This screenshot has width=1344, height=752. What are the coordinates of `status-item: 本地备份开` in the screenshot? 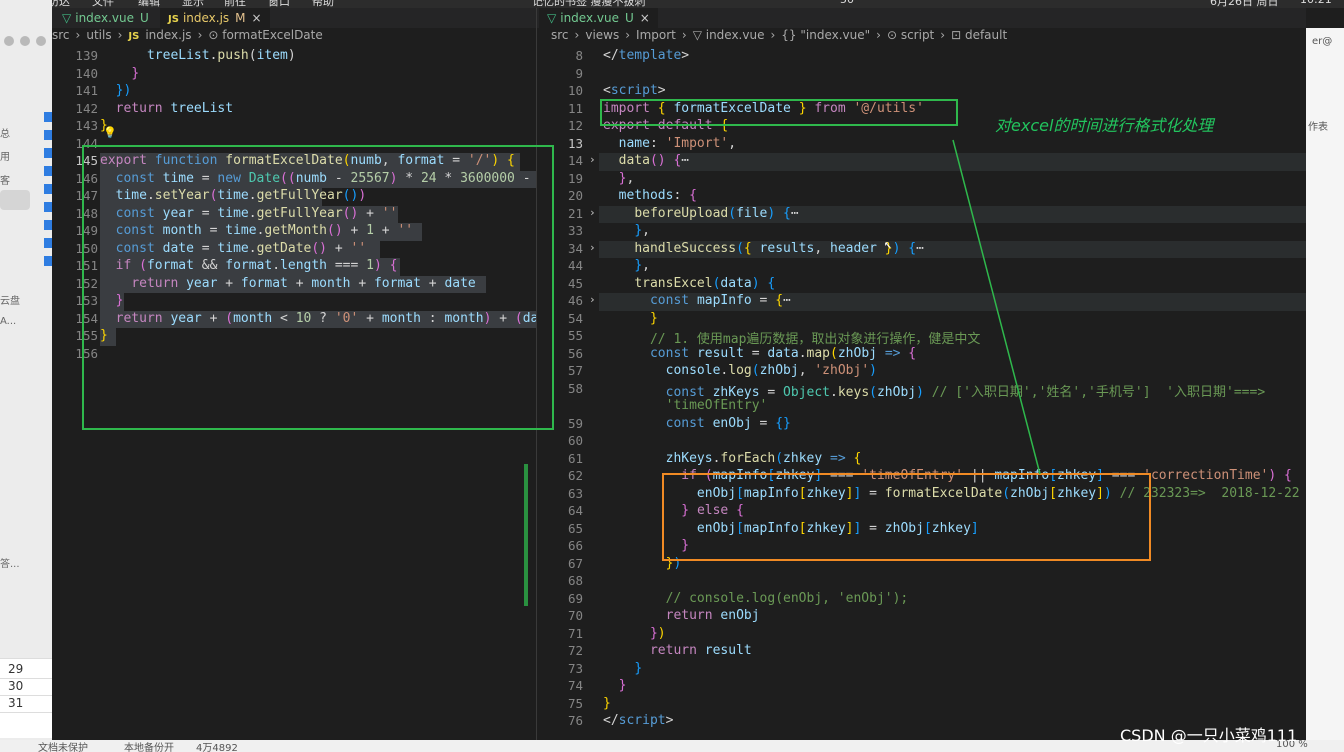 It's located at (149, 747).